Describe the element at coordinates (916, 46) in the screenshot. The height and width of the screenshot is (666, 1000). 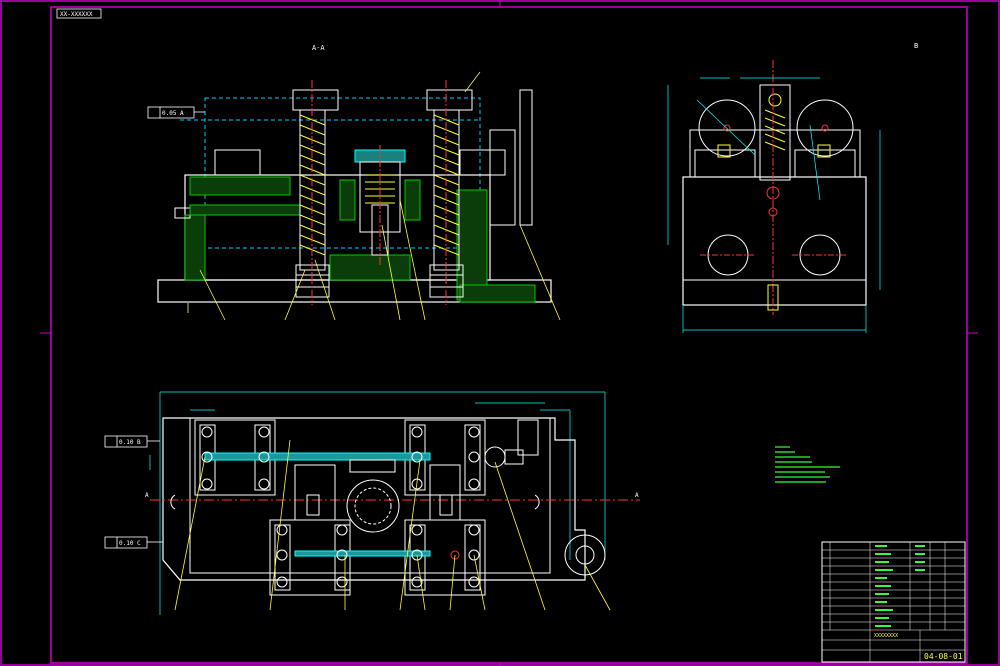
I see `side-view-label: B` at that location.